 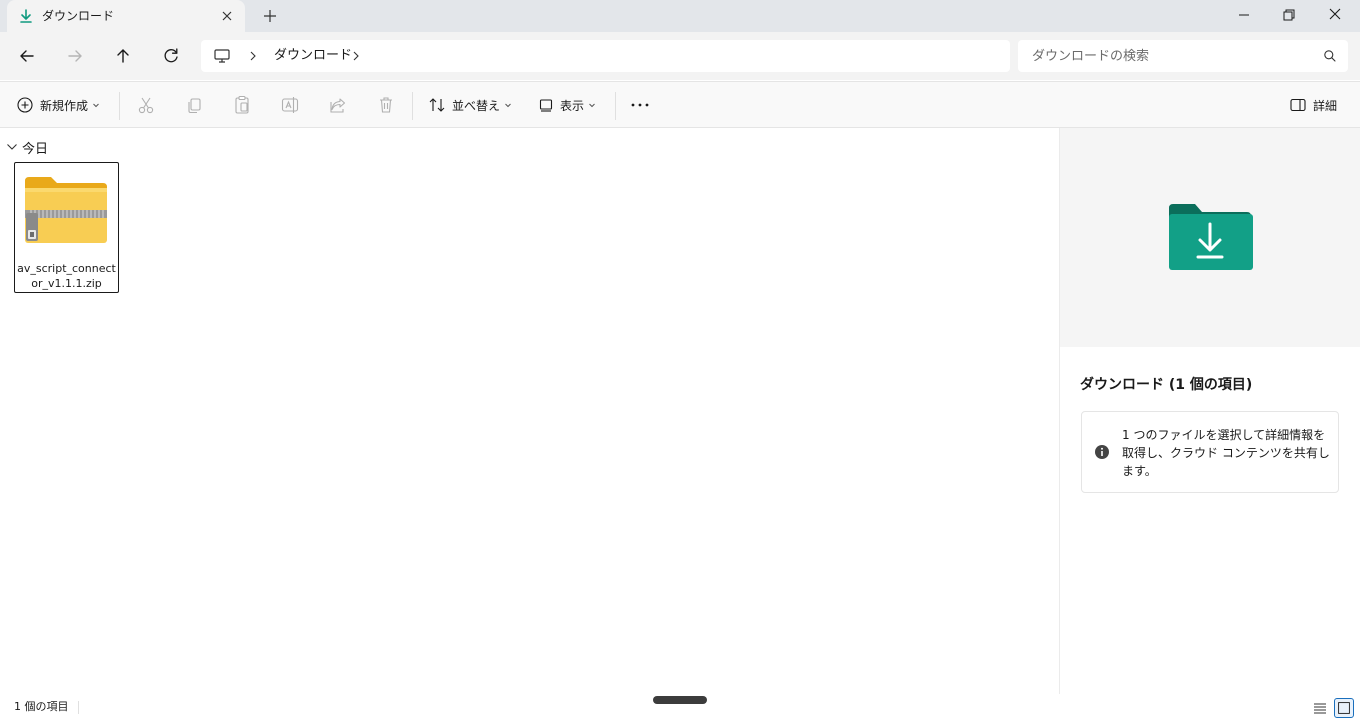 What do you see at coordinates (680, 104) in the screenshot?
I see `command-bar: 新規作成 並べ替え 表示 詳細` at bounding box center [680, 104].